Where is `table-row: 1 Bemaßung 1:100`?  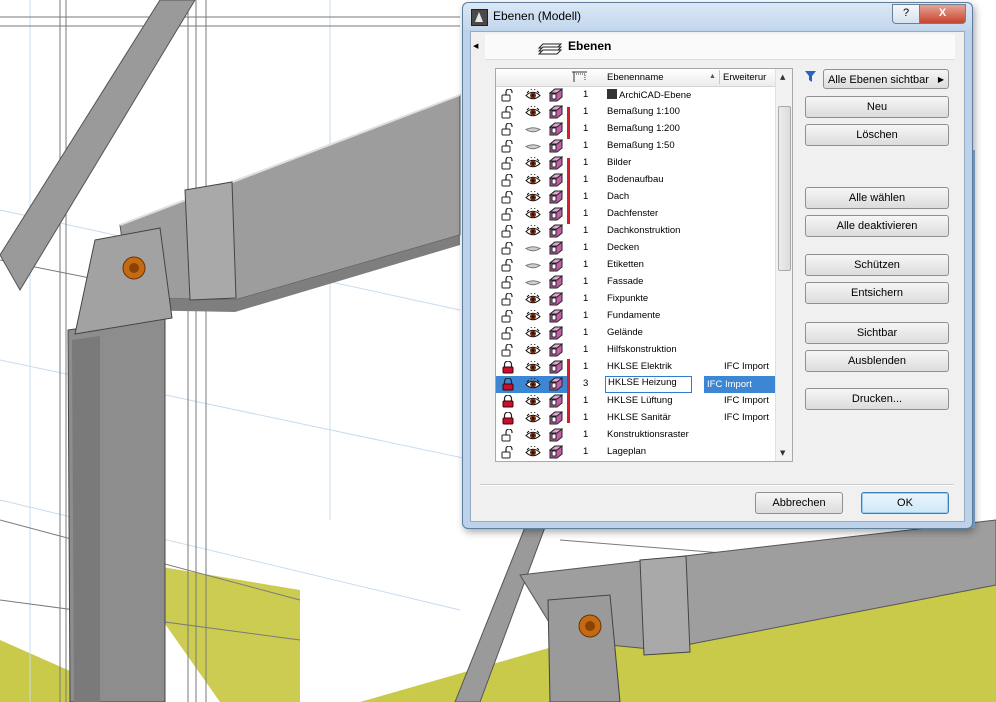
table-row: 1 Bemaßung 1:100 is located at coordinates (635, 112).